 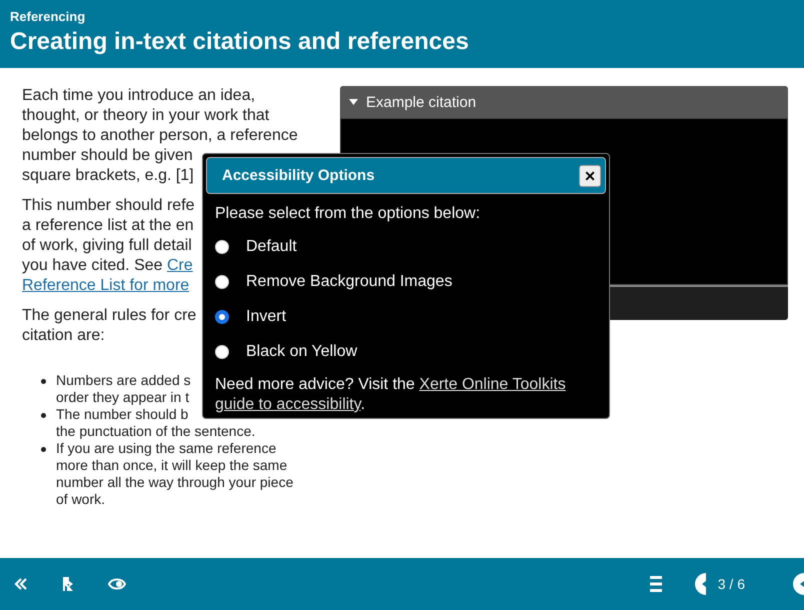 I want to click on text-link: Cre, so click(x=179, y=265).